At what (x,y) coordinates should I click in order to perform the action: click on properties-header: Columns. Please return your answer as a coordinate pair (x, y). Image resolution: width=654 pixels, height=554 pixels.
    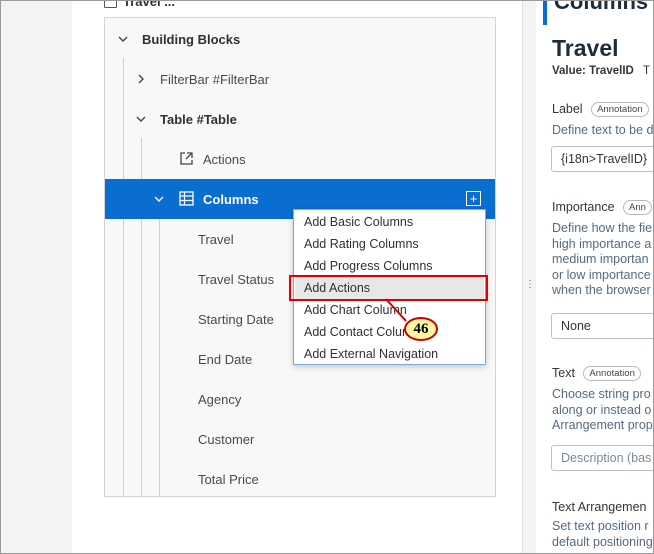
    Looking at the image, I should click on (601, 7).